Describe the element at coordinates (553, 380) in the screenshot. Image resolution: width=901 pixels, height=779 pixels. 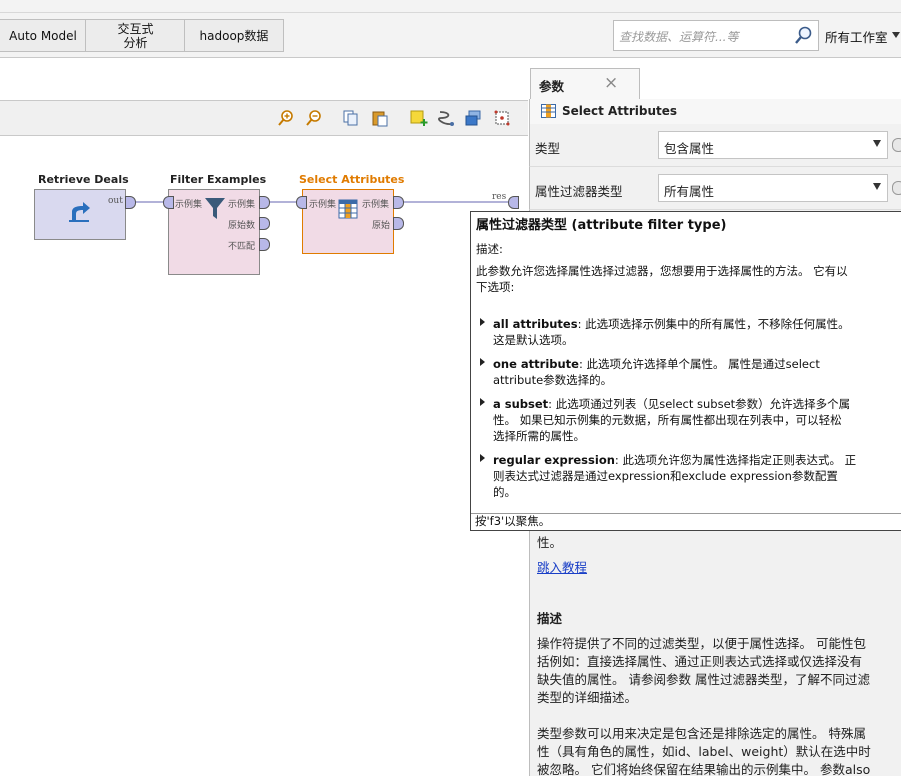
I see `tooltip-text: attribute参数选择的。` at that location.